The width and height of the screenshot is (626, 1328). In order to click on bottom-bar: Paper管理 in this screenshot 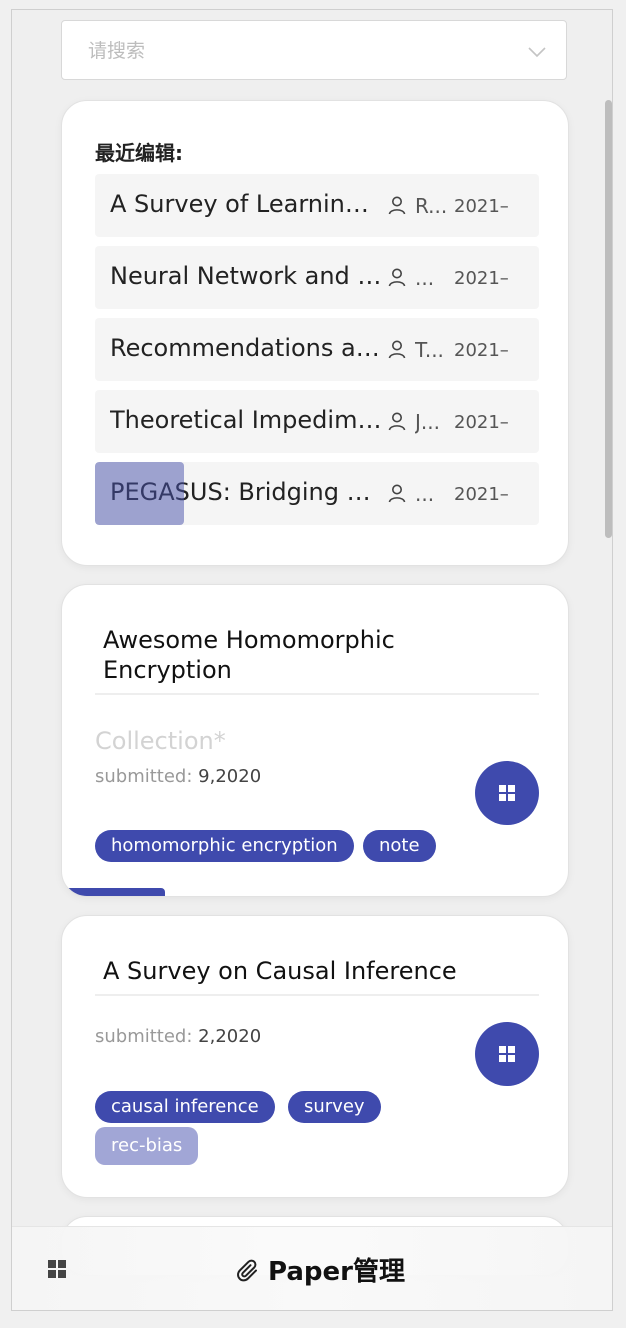, I will do `click(312, 1268)`.